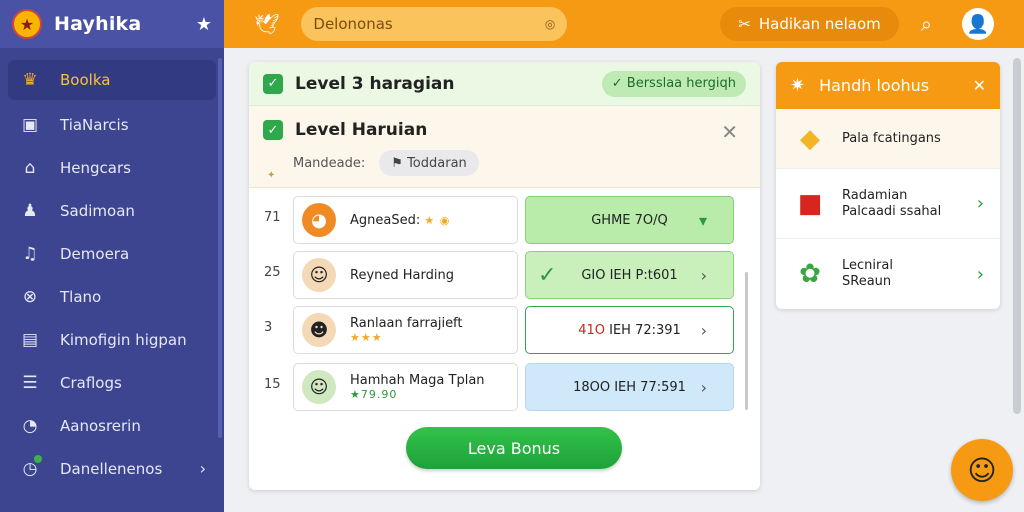 The width and height of the screenshot is (1024, 512). What do you see at coordinates (744, 24) in the screenshot?
I see `tools-icon: ✂` at bounding box center [744, 24].